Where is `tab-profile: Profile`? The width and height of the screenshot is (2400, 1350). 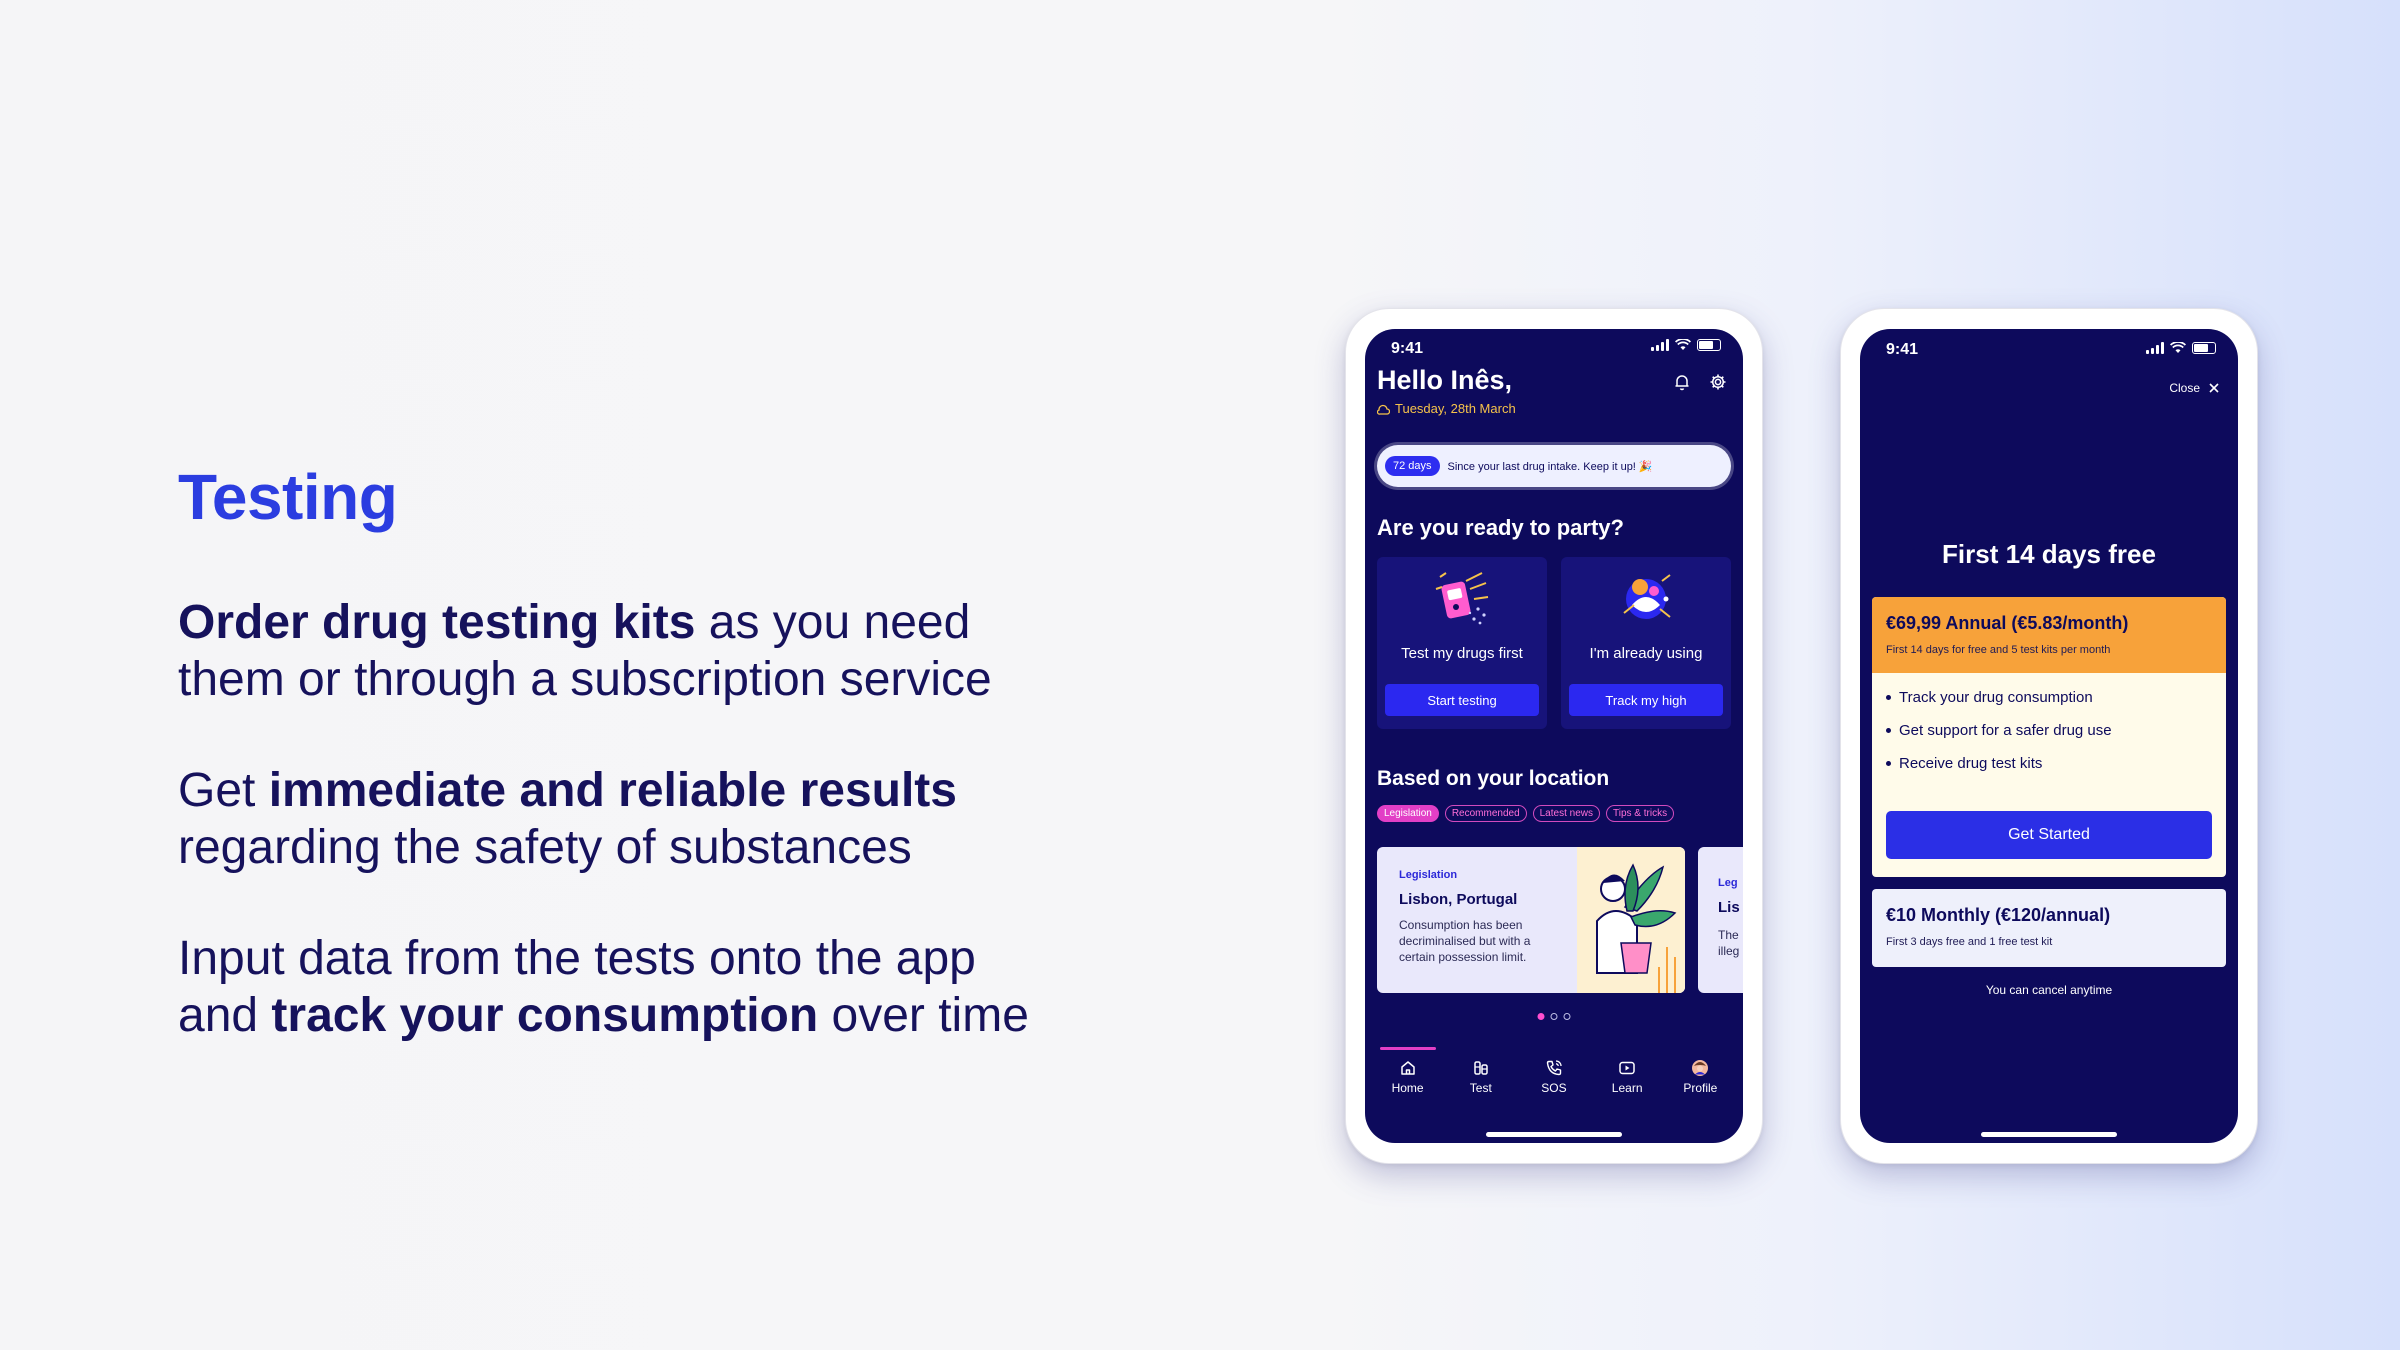
tab-profile: Profile is located at coordinates (1700, 1078).